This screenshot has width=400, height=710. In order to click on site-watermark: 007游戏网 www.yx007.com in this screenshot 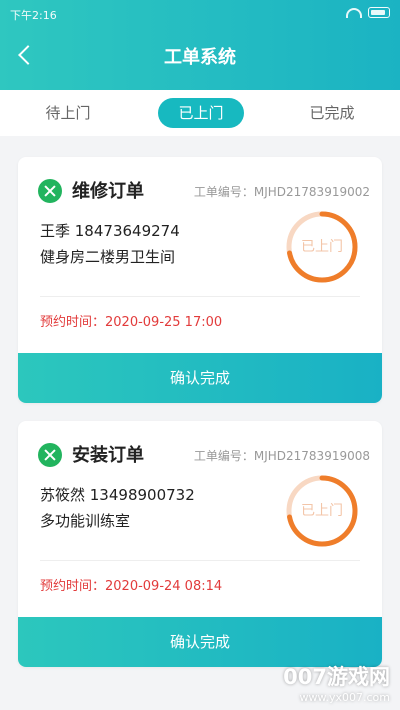, I will do `click(336, 682)`.